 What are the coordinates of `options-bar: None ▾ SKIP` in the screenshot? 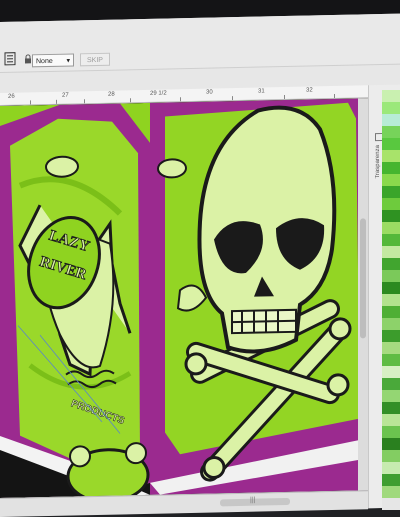 It's located at (200, 43).